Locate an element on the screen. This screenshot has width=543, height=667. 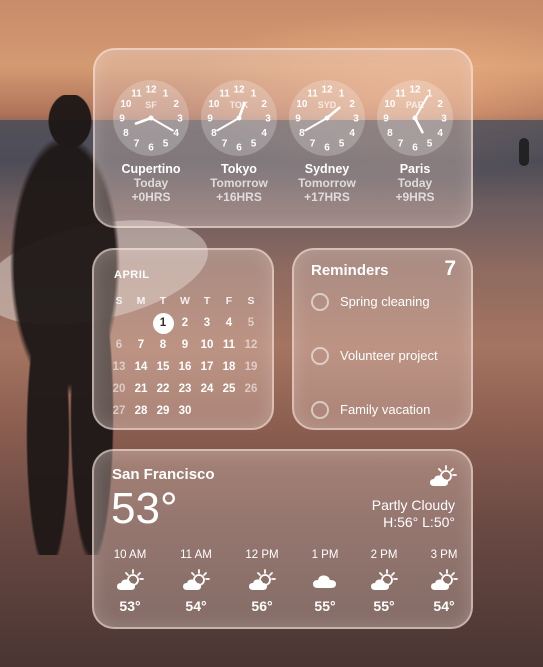
hourly-forecast-item: 2 PM 55° is located at coordinates (384, 581).